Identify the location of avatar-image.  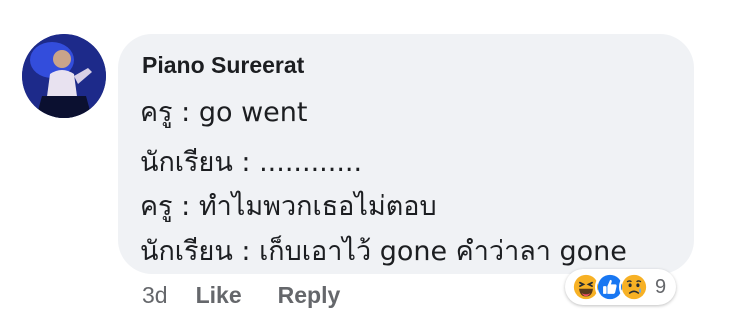
(64, 76).